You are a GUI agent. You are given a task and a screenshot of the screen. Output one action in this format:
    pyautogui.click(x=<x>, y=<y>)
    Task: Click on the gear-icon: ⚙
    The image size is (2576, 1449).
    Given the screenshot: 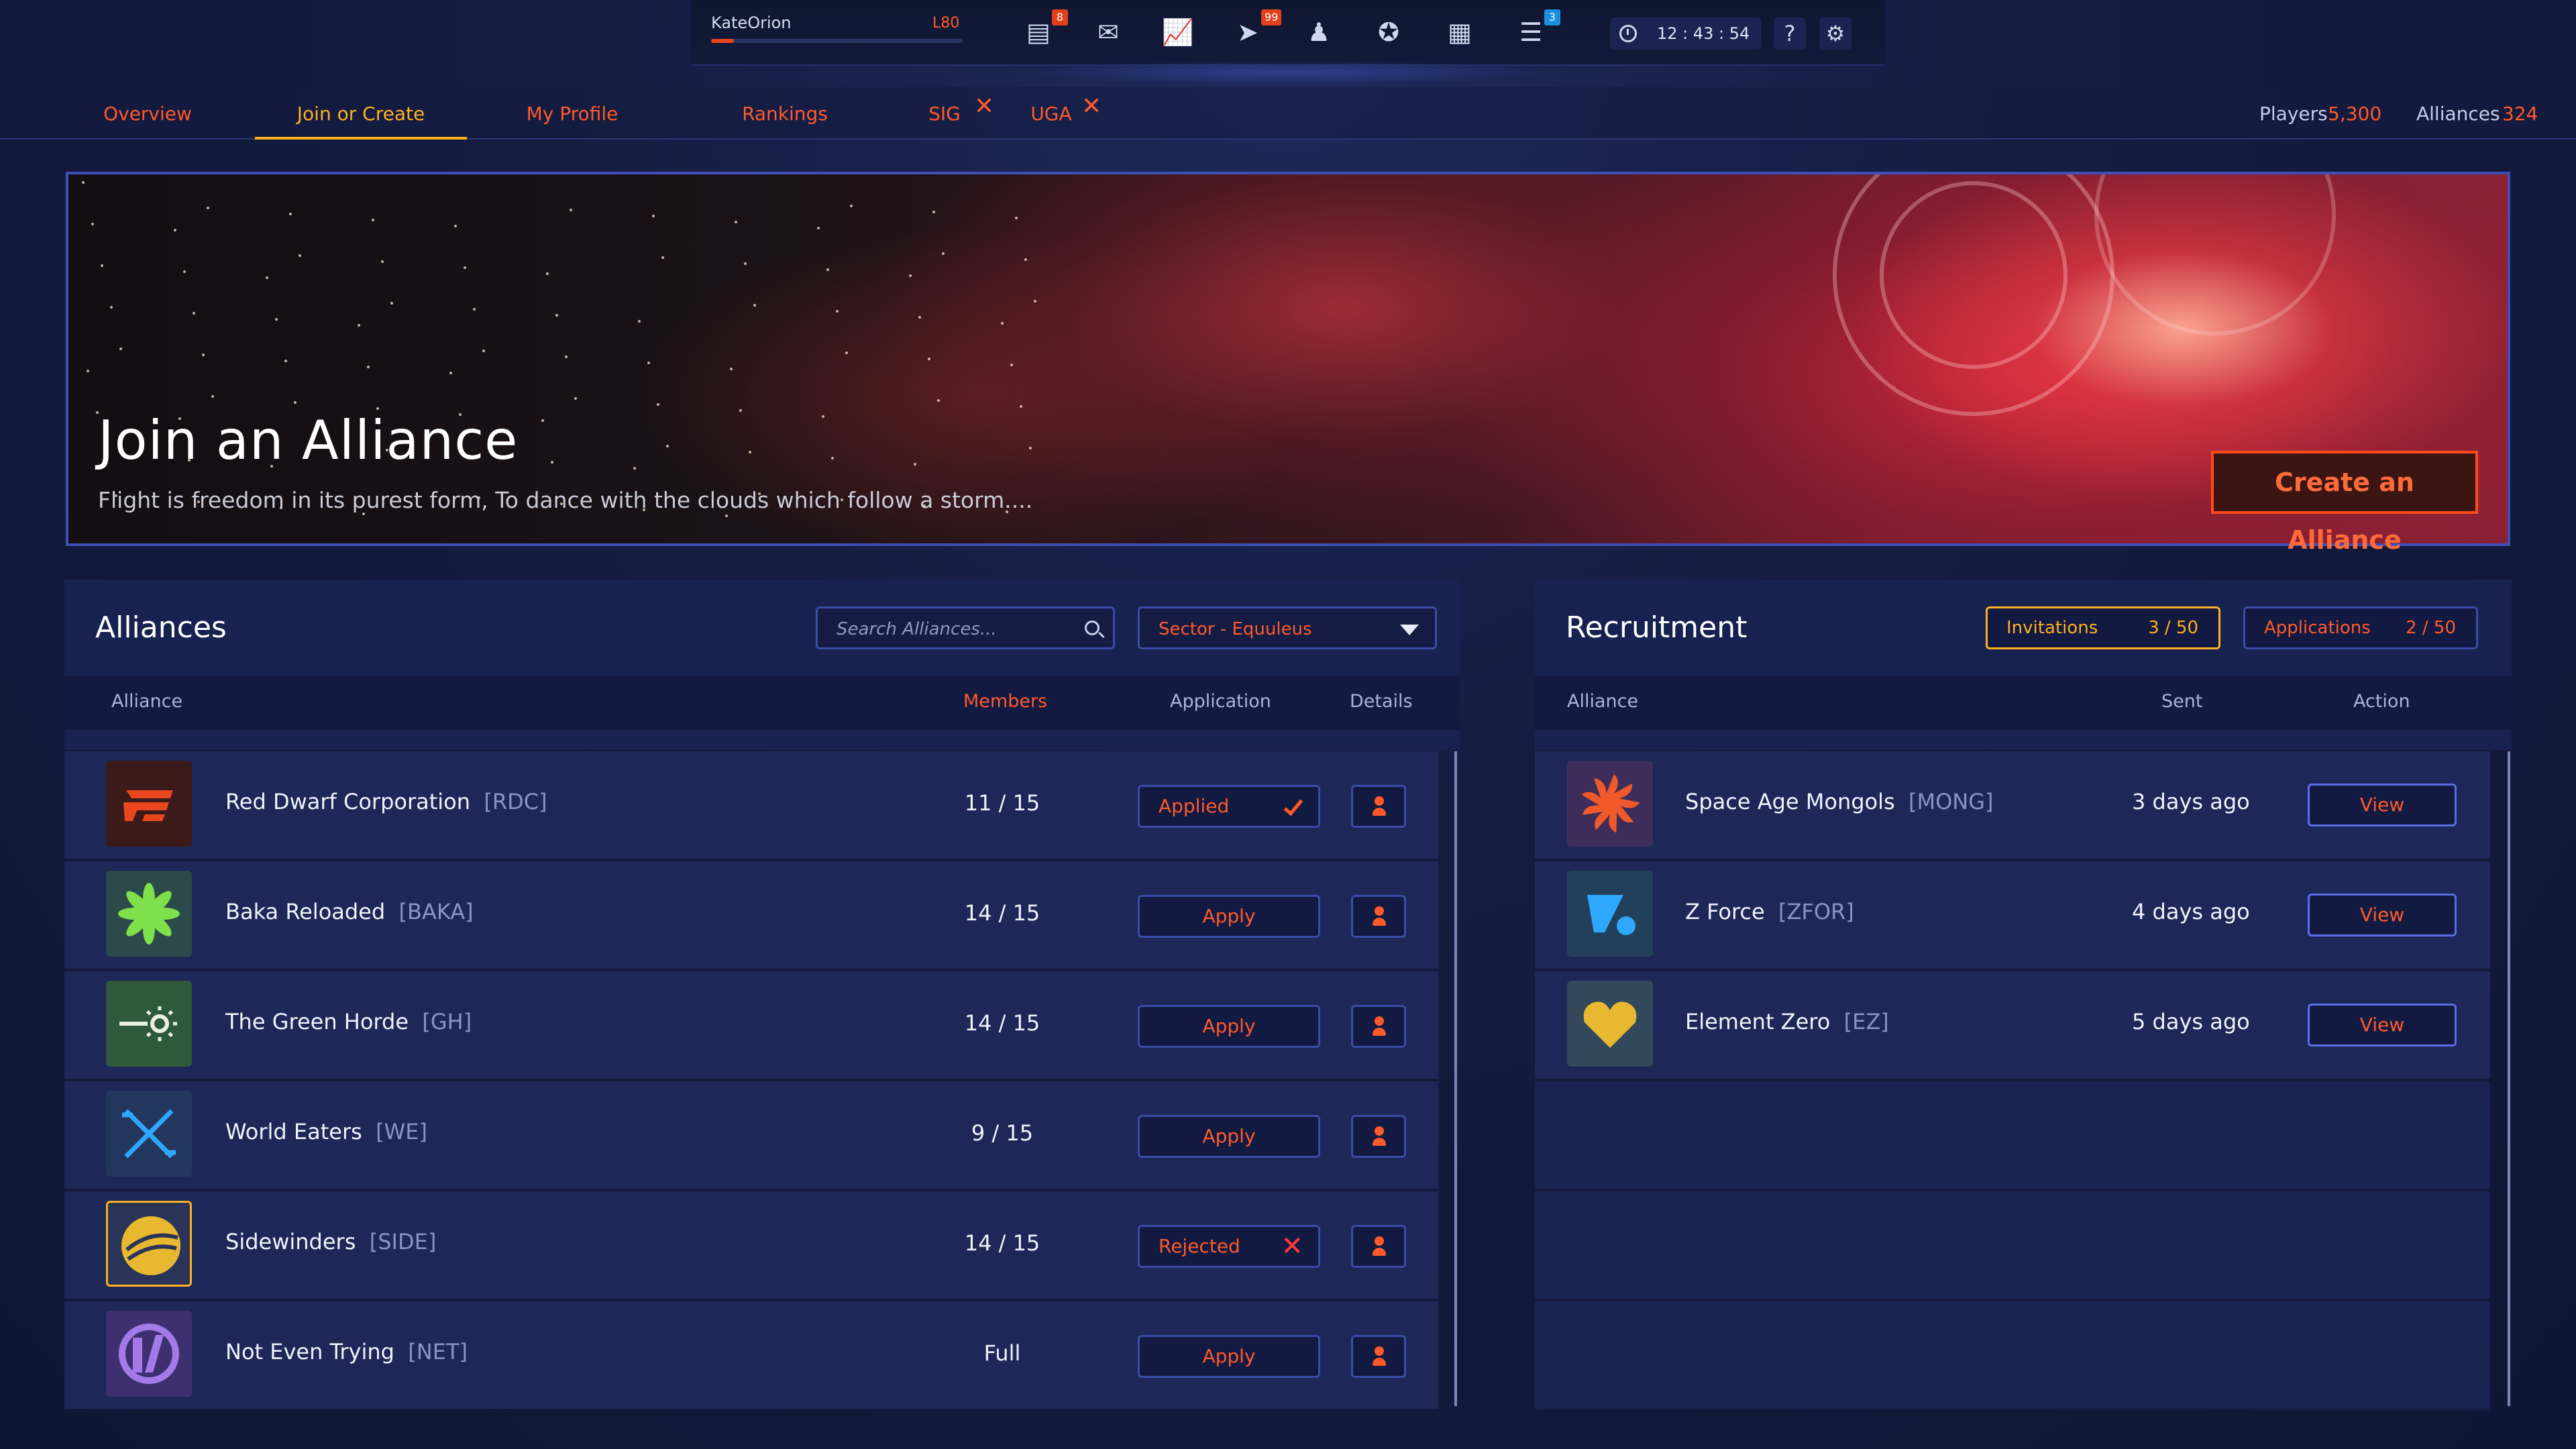 What is the action you would take?
    pyautogui.click(x=1835, y=33)
    